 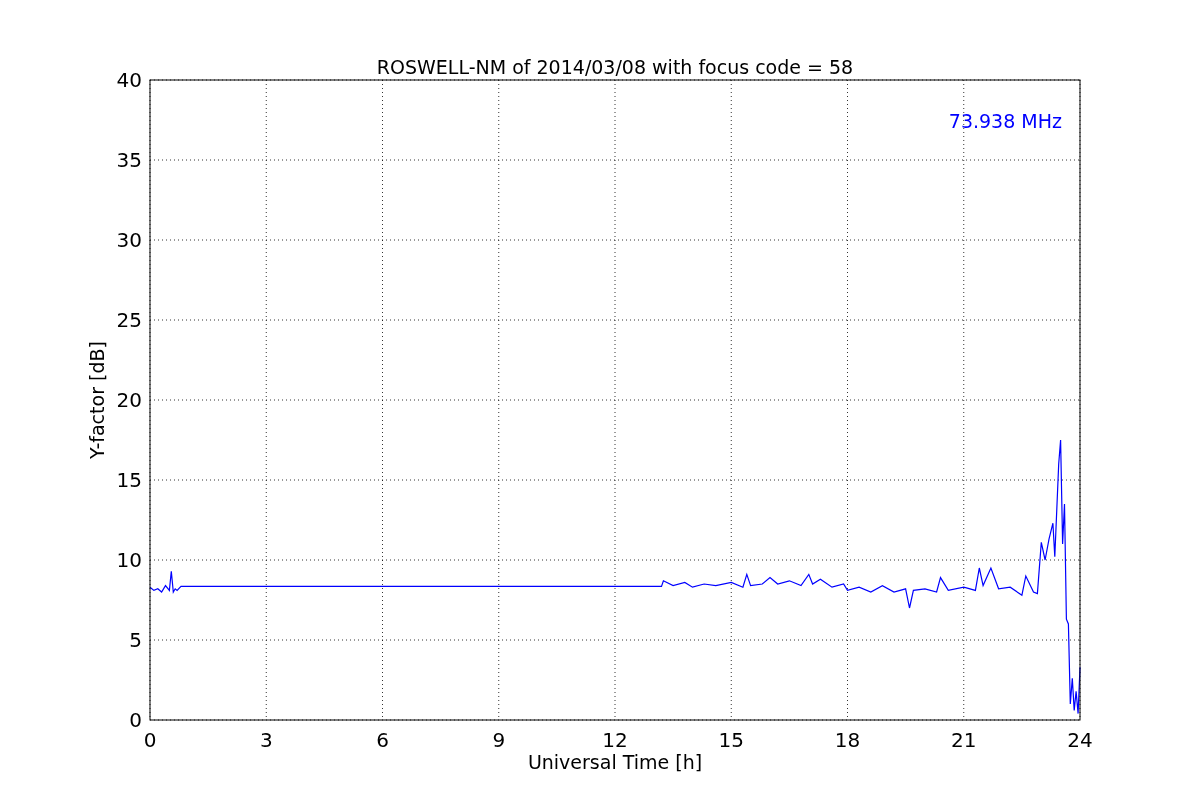 What do you see at coordinates (150, 740) in the screenshot?
I see `x-tick-label: 0` at bounding box center [150, 740].